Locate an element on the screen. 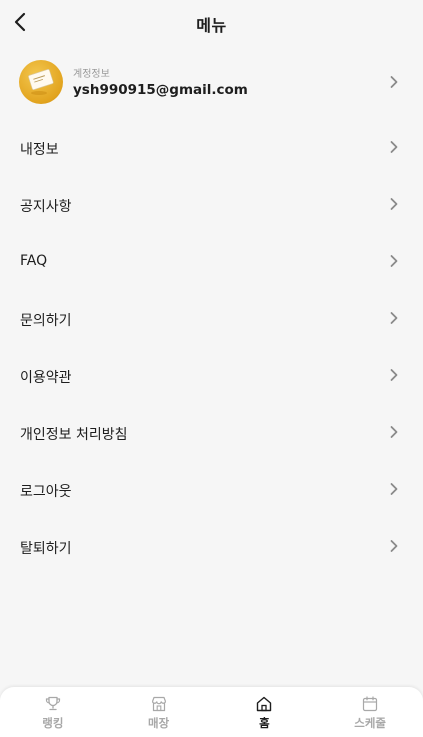 This screenshot has width=423, height=737. account-info-row: 계정정보 ysh990915@gmail.com is located at coordinates (211, 82).